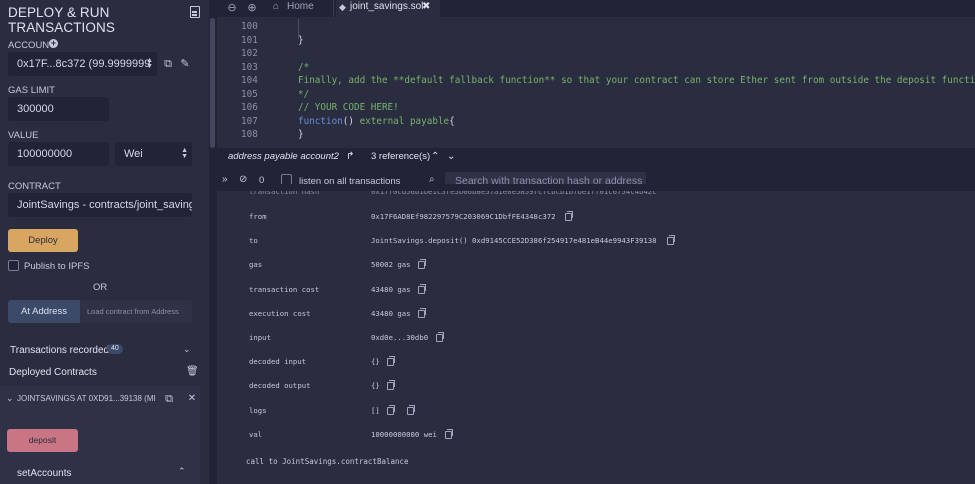 The height and width of the screenshot is (484, 975). What do you see at coordinates (280, 386) in the screenshot?
I see `tx-key: decoded output` at bounding box center [280, 386].